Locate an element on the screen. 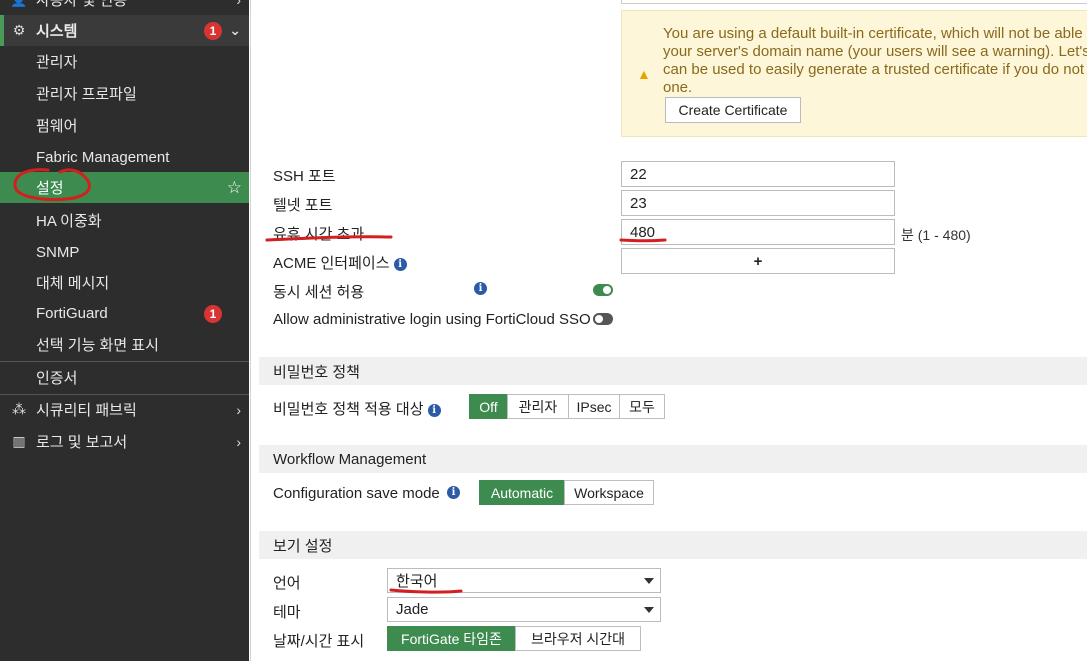  sidebar-item-settings: 설정 ☆ is located at coordinates (124, 187).